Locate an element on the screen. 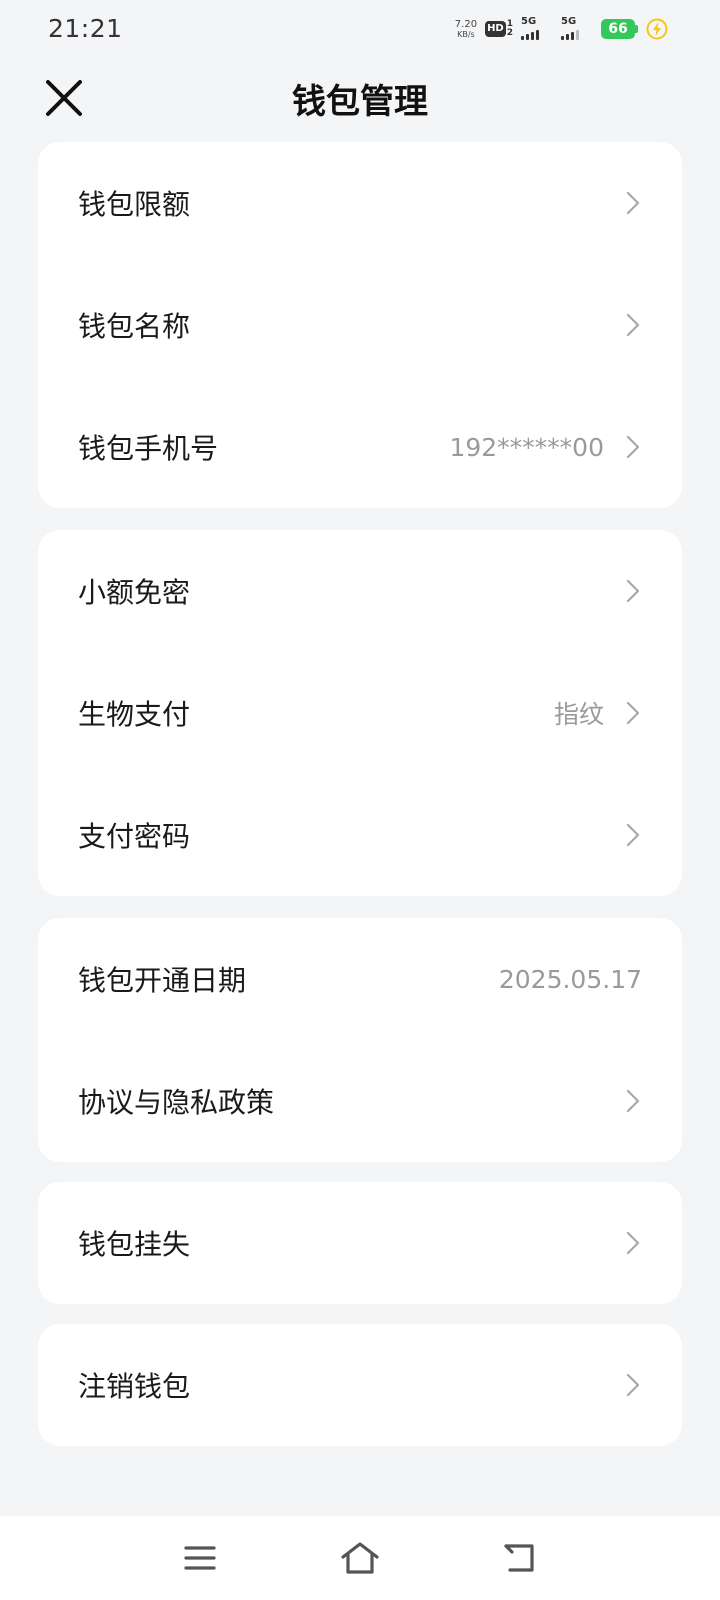 This screenshot has width=720, height=1600. row-label: 钱包挂失 is located at coordinates (134, 1244).